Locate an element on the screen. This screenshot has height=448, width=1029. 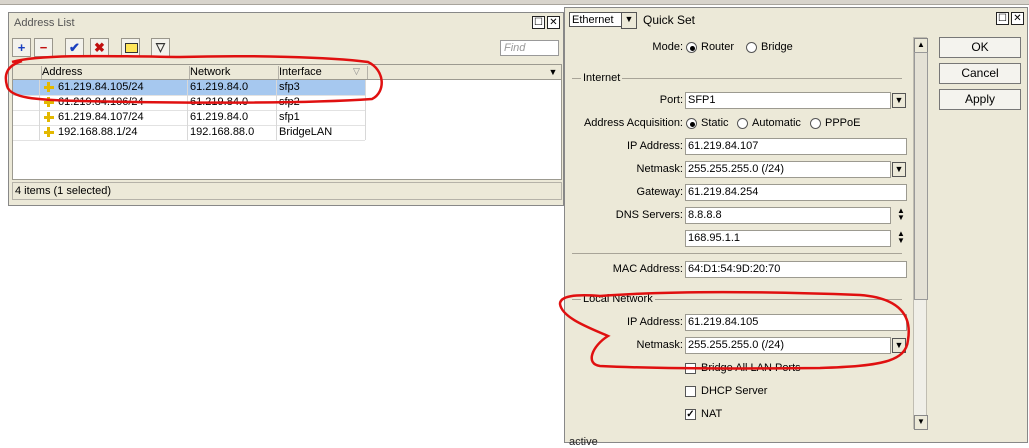
port-select: SFP1 is located at coordinates (788, 100).